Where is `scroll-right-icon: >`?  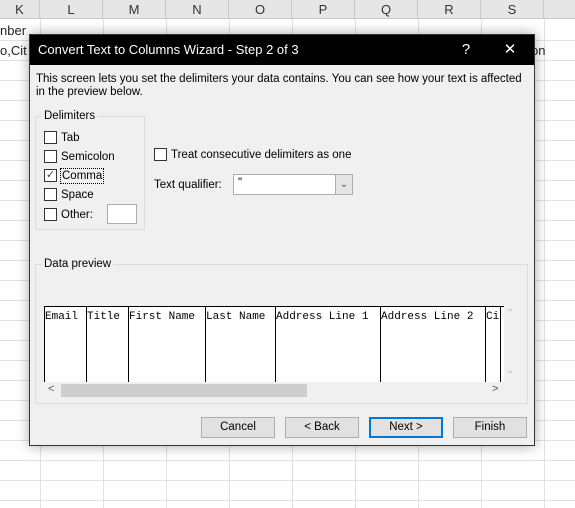
scroll-right-icon: > is located at coordinates (495, 389).